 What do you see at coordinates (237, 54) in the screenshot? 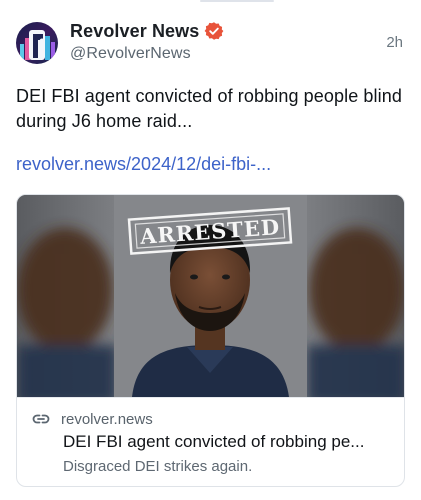
I see `handle: @RevolverNews` at bounding box center [237, 54].